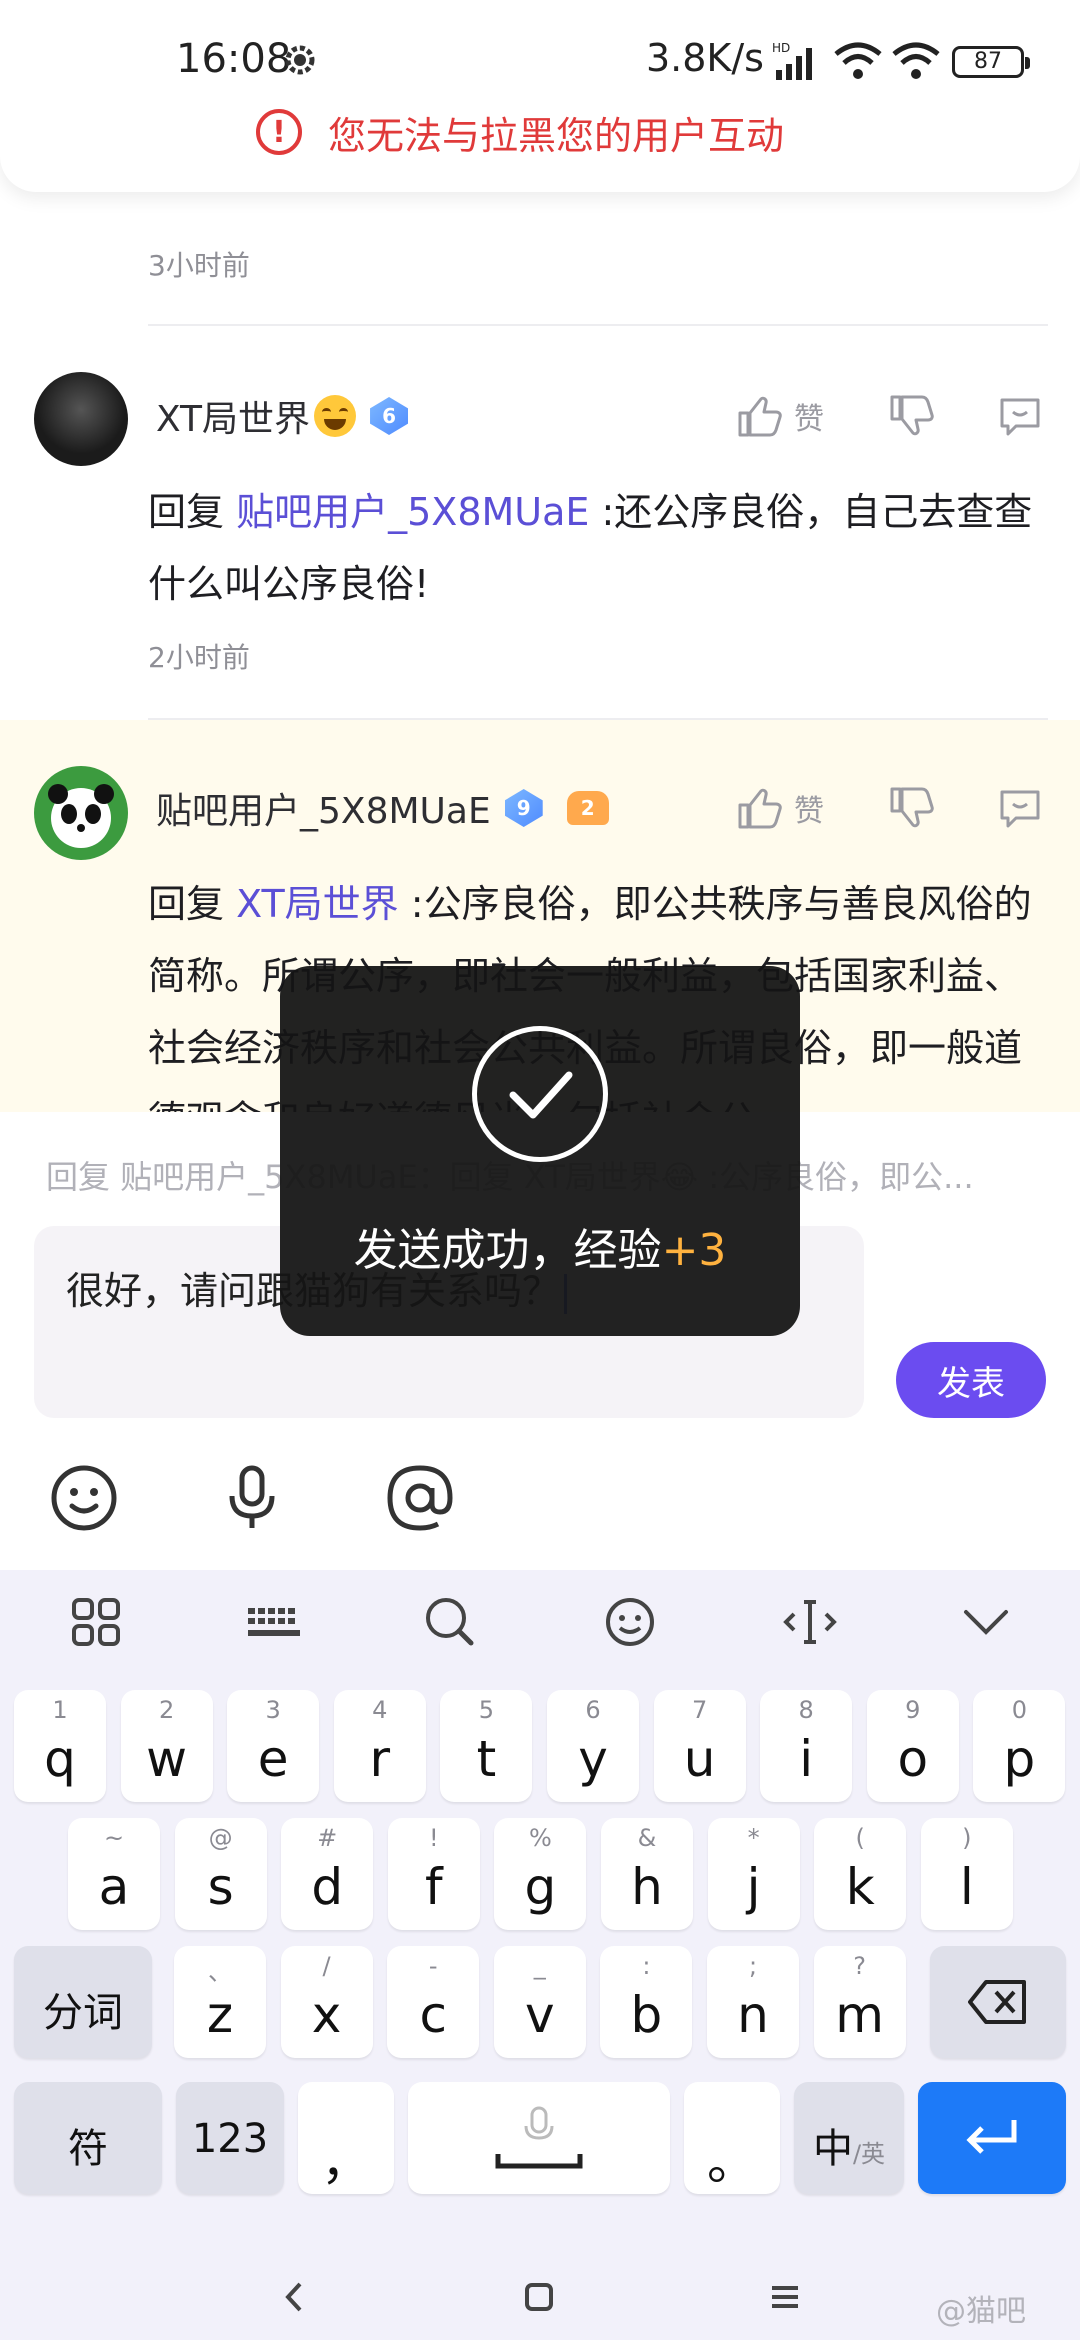  Describe the element at coordinates (753, 1887) in the screenshot. I see `key-label: j` at that location.